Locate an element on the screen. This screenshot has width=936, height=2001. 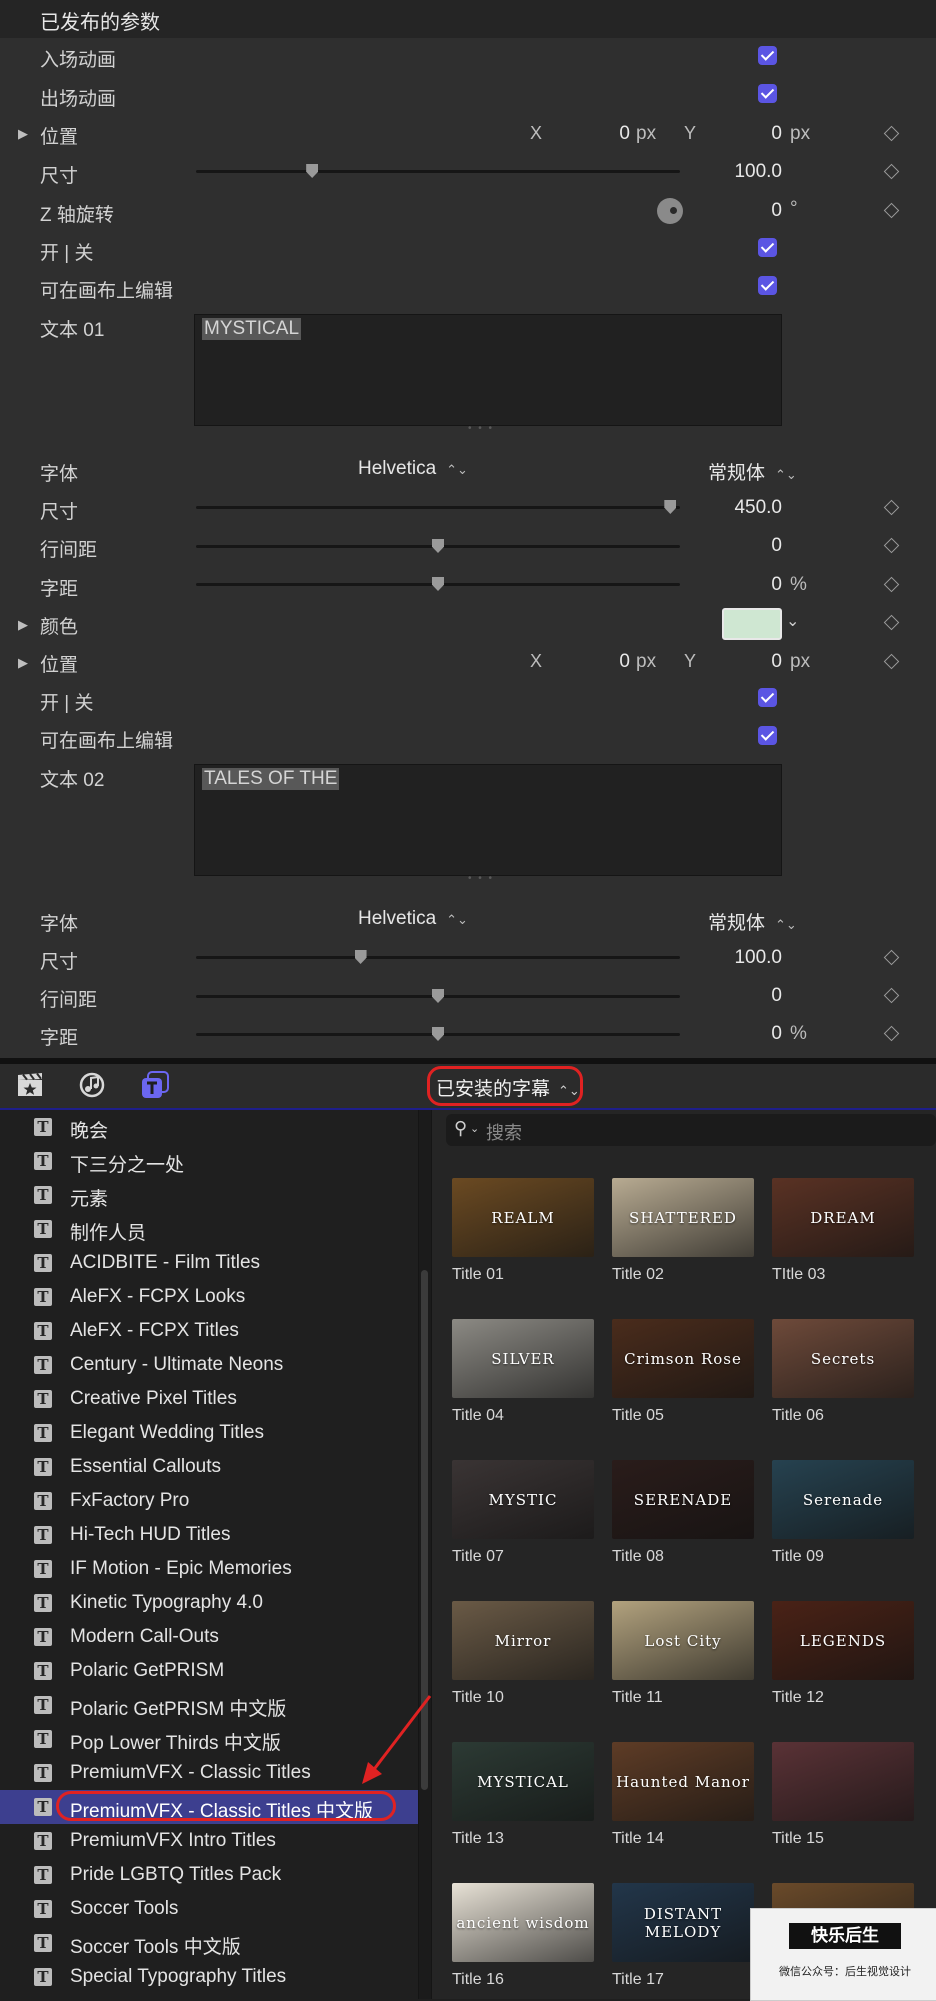
sidebar-item: T 制作人员 is located at coordinates (209, 1229).